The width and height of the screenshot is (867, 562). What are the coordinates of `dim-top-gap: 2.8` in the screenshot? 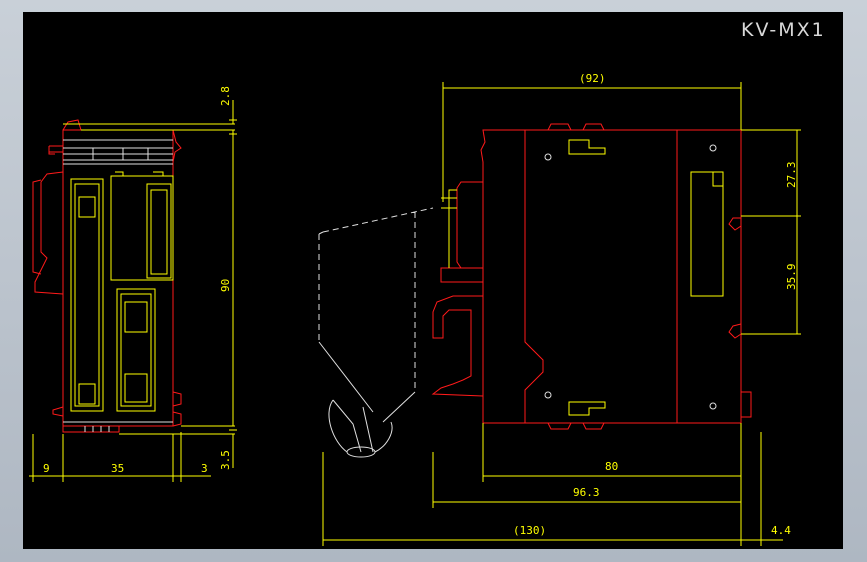 It's located at (225, 96).